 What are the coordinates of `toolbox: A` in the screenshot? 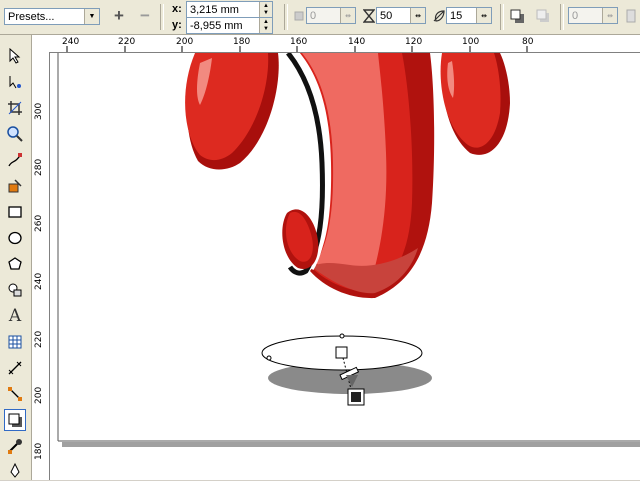 It's located at (16, 257).